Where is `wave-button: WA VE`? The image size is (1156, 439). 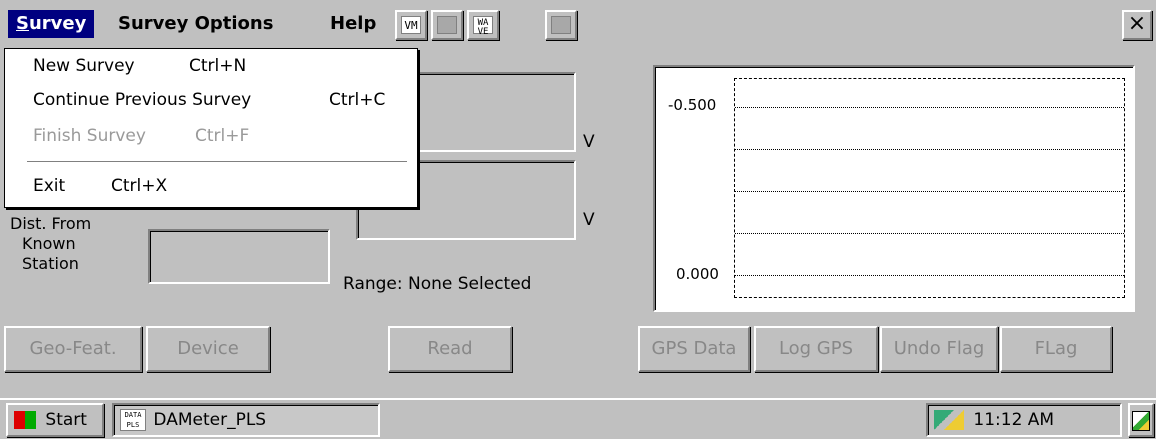
wave-button: WA VE is located at coordinates (483, 25).